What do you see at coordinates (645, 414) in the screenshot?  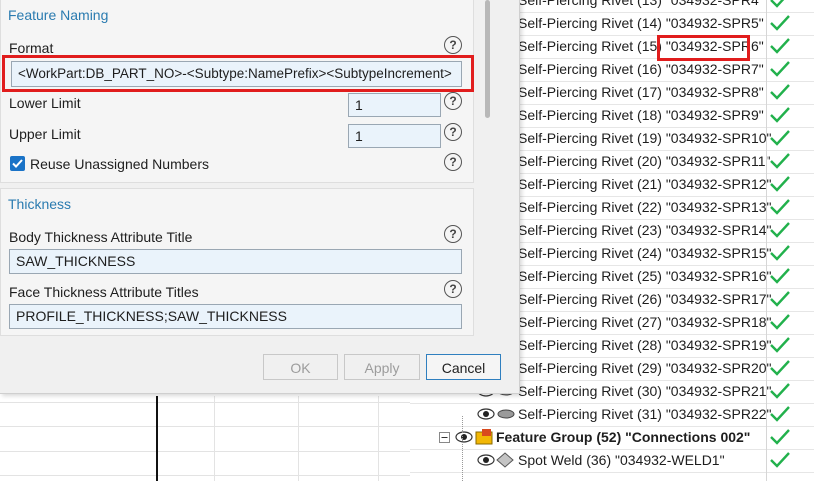 I see `tree-row-label: Self-Piercing Rivet (31) "034932-SPR22"` at bounding box center [645, 414].